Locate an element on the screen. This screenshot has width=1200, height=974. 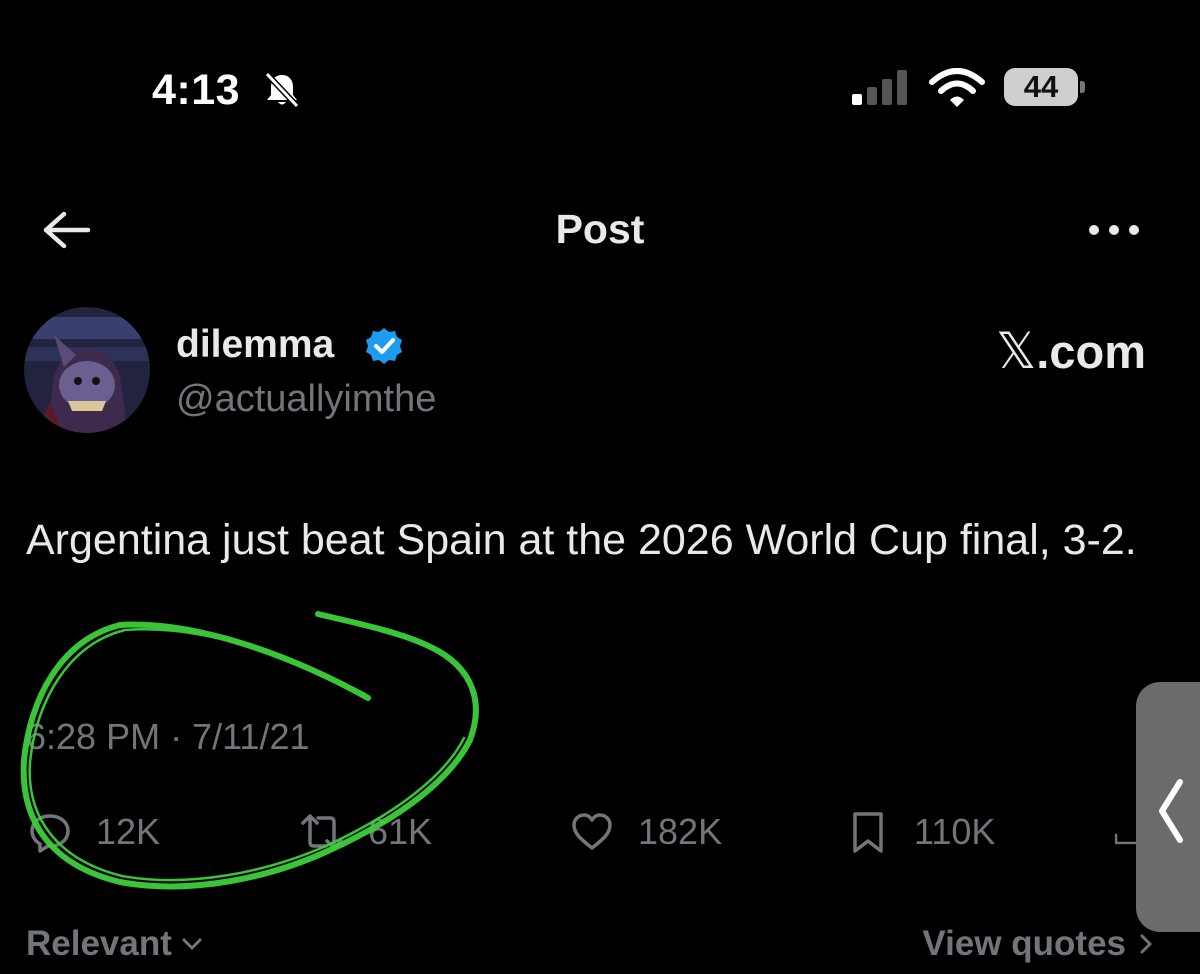
like-button: 182K is located at coordinates (646, 832).